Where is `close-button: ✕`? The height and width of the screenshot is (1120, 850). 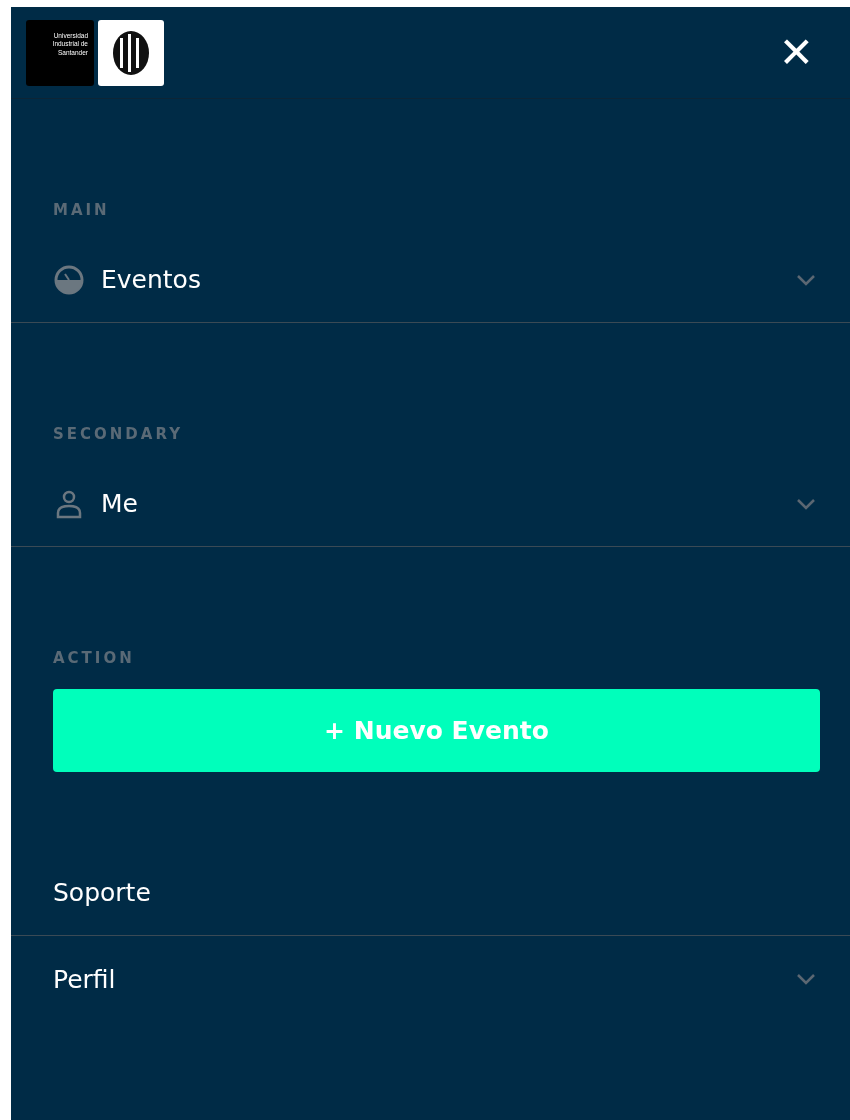
close-button: ✕ is located at coordinates (796, 52).